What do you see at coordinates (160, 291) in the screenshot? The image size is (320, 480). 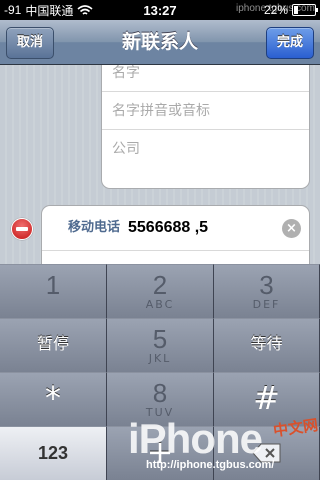 I see `key-2: 2 ABC` at bounding box center [160, 291].